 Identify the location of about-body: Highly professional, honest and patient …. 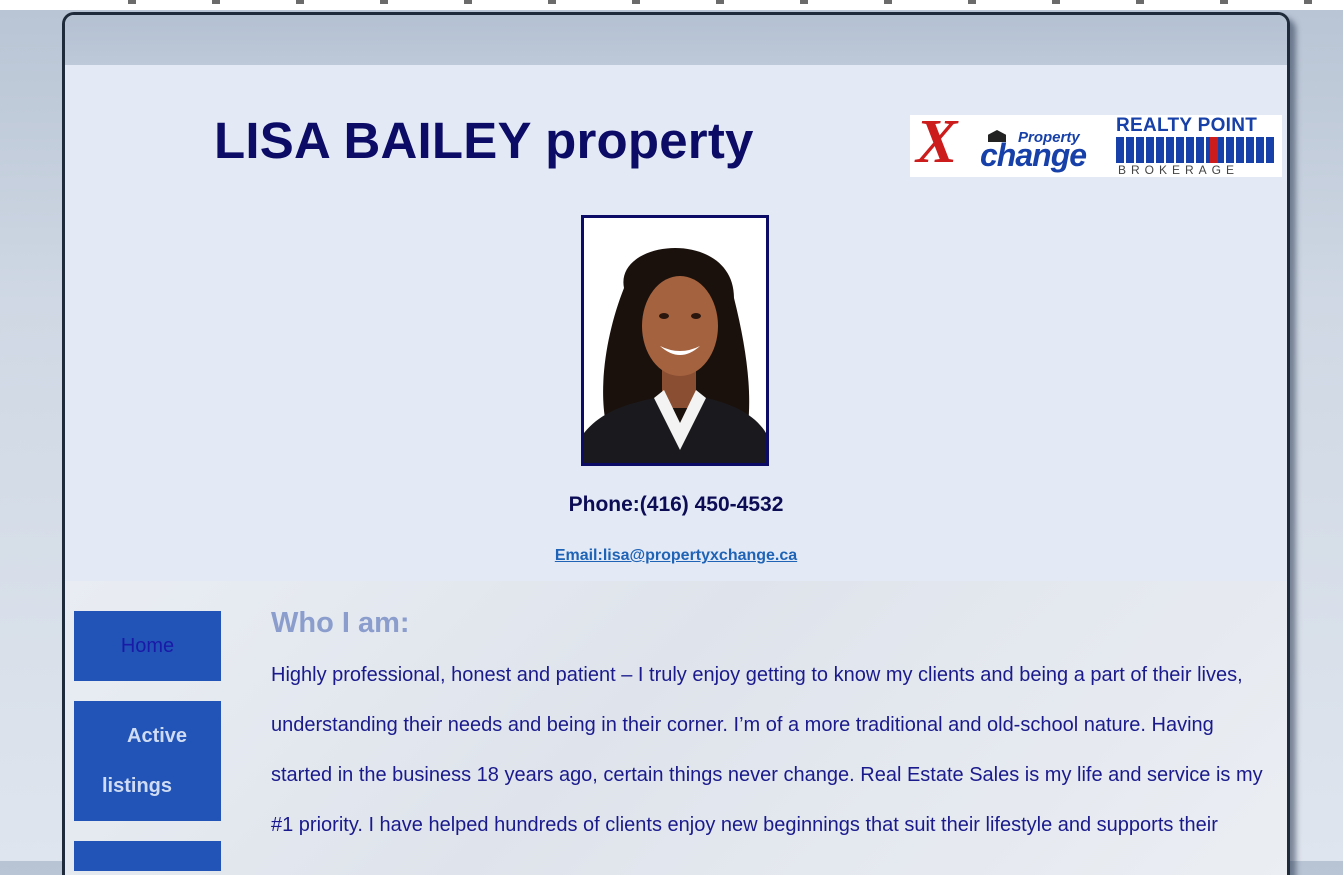
(767, 750).